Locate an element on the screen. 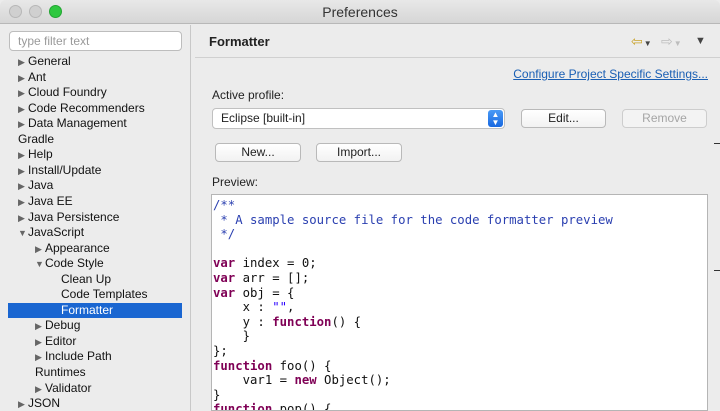 Image resolution: width=720 pixels, height=411 pixels. tree-item-json: ▶ JSON is located at coordinates (39, 403).